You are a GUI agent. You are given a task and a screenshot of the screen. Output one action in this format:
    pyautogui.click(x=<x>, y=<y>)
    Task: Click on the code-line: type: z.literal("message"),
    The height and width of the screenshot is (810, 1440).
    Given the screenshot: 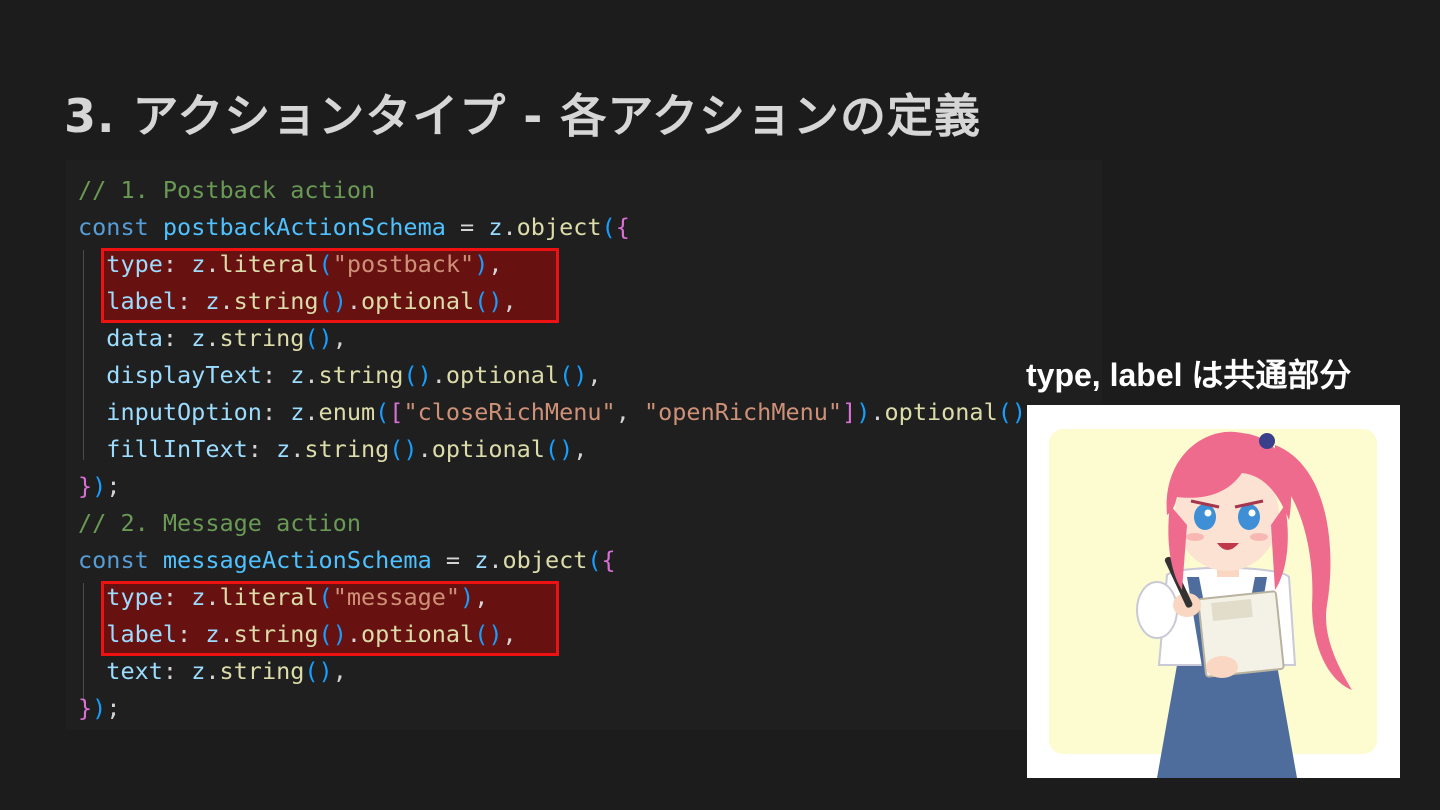 What is the action you would take?
    pyautogui.click(x=283, y=597)
    